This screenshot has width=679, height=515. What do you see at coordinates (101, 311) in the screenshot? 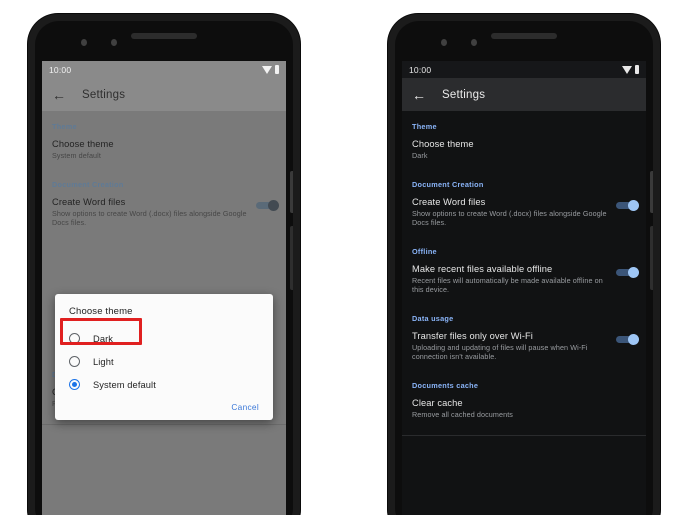
I see `dialog-title: Choose theme` at bounding box center [101, 311].